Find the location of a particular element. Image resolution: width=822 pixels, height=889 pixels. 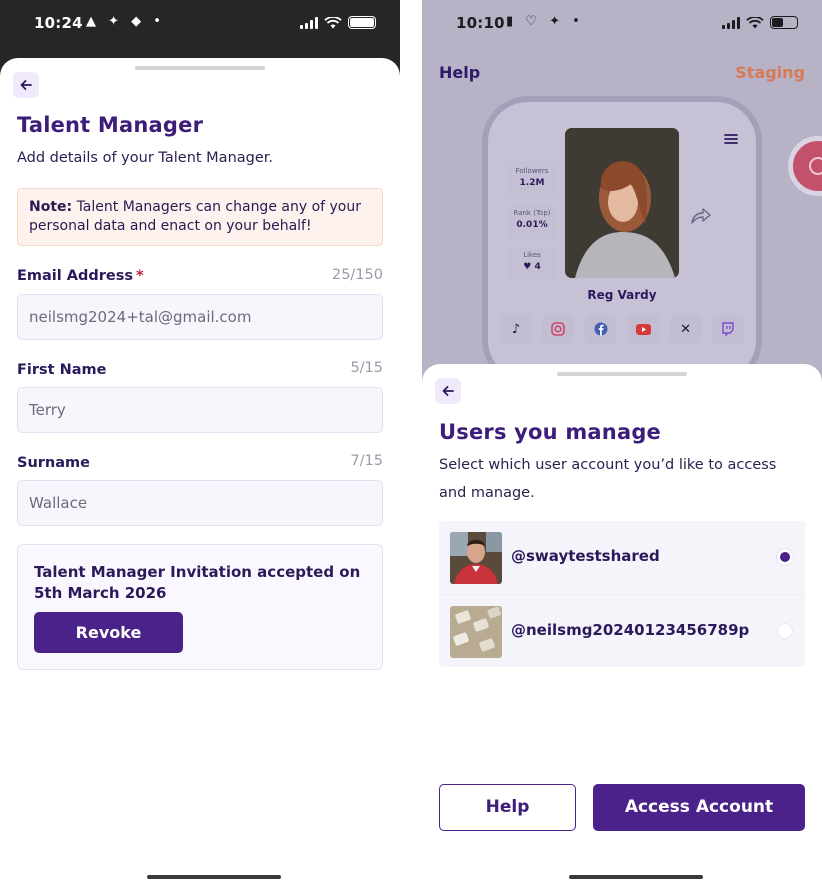

managed-users-list: @swaytestshared @neilsmg20240123456789p is located at coordinates (622, 594).